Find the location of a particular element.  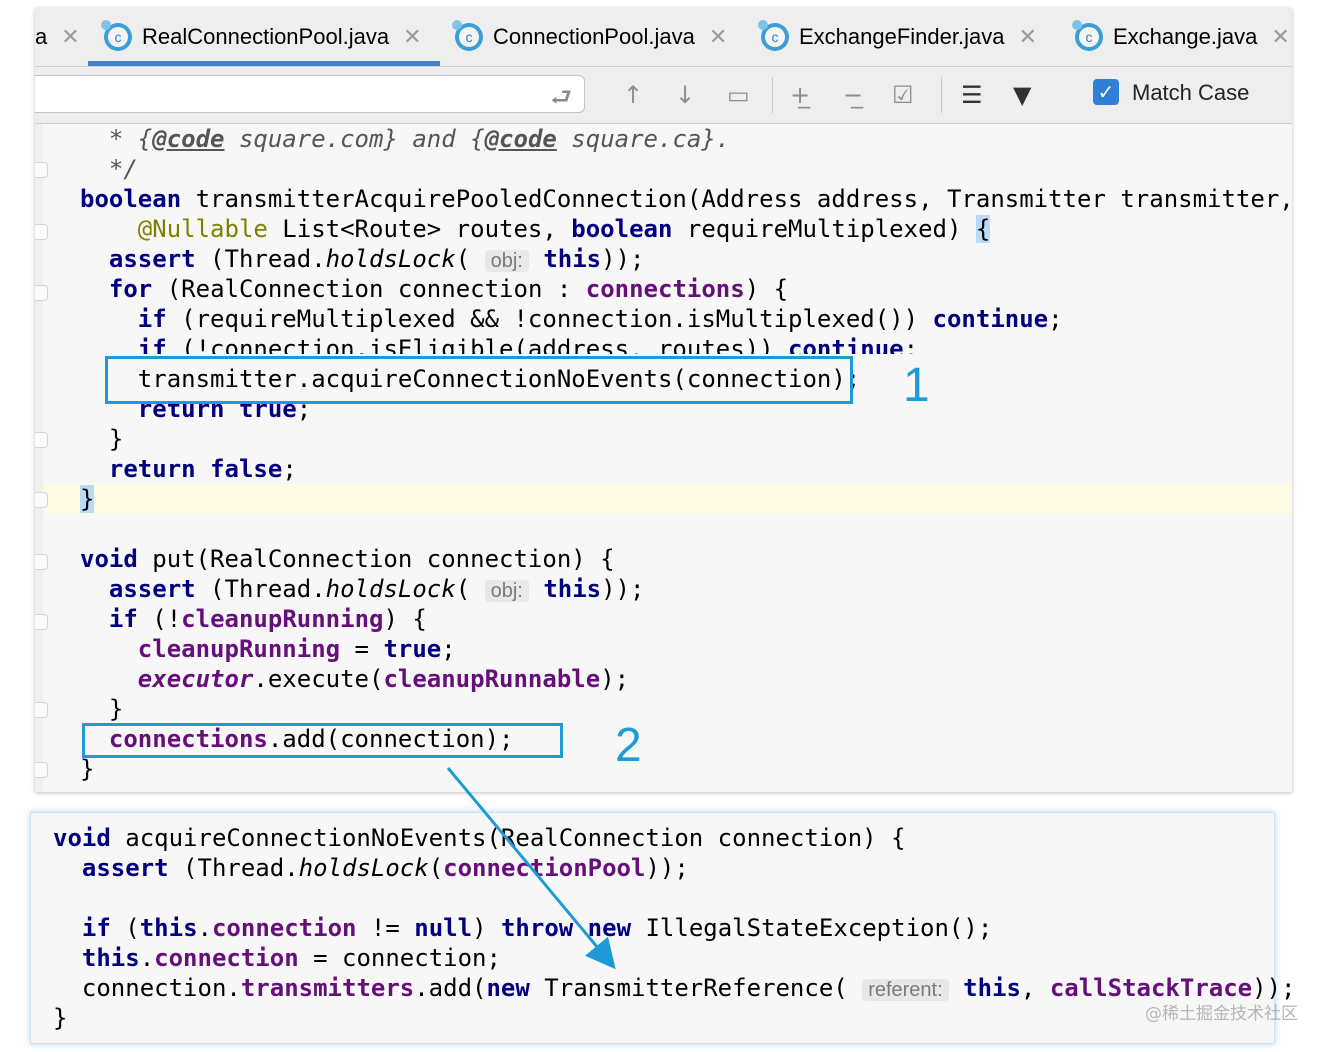

code-line: cleanupRunning = true; is located at coordinates (296, 649).